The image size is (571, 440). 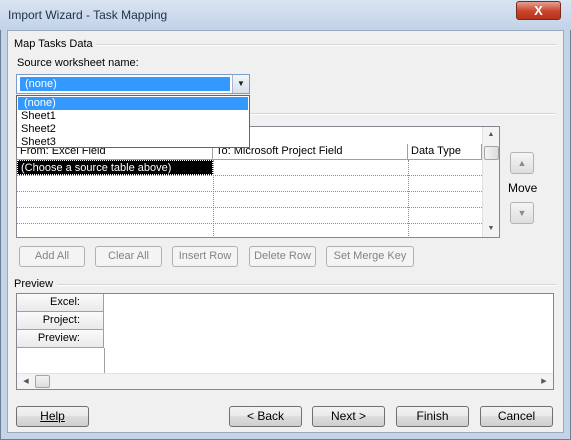 I want to click on add-all-button: Add All, so click(x=52, y=256).